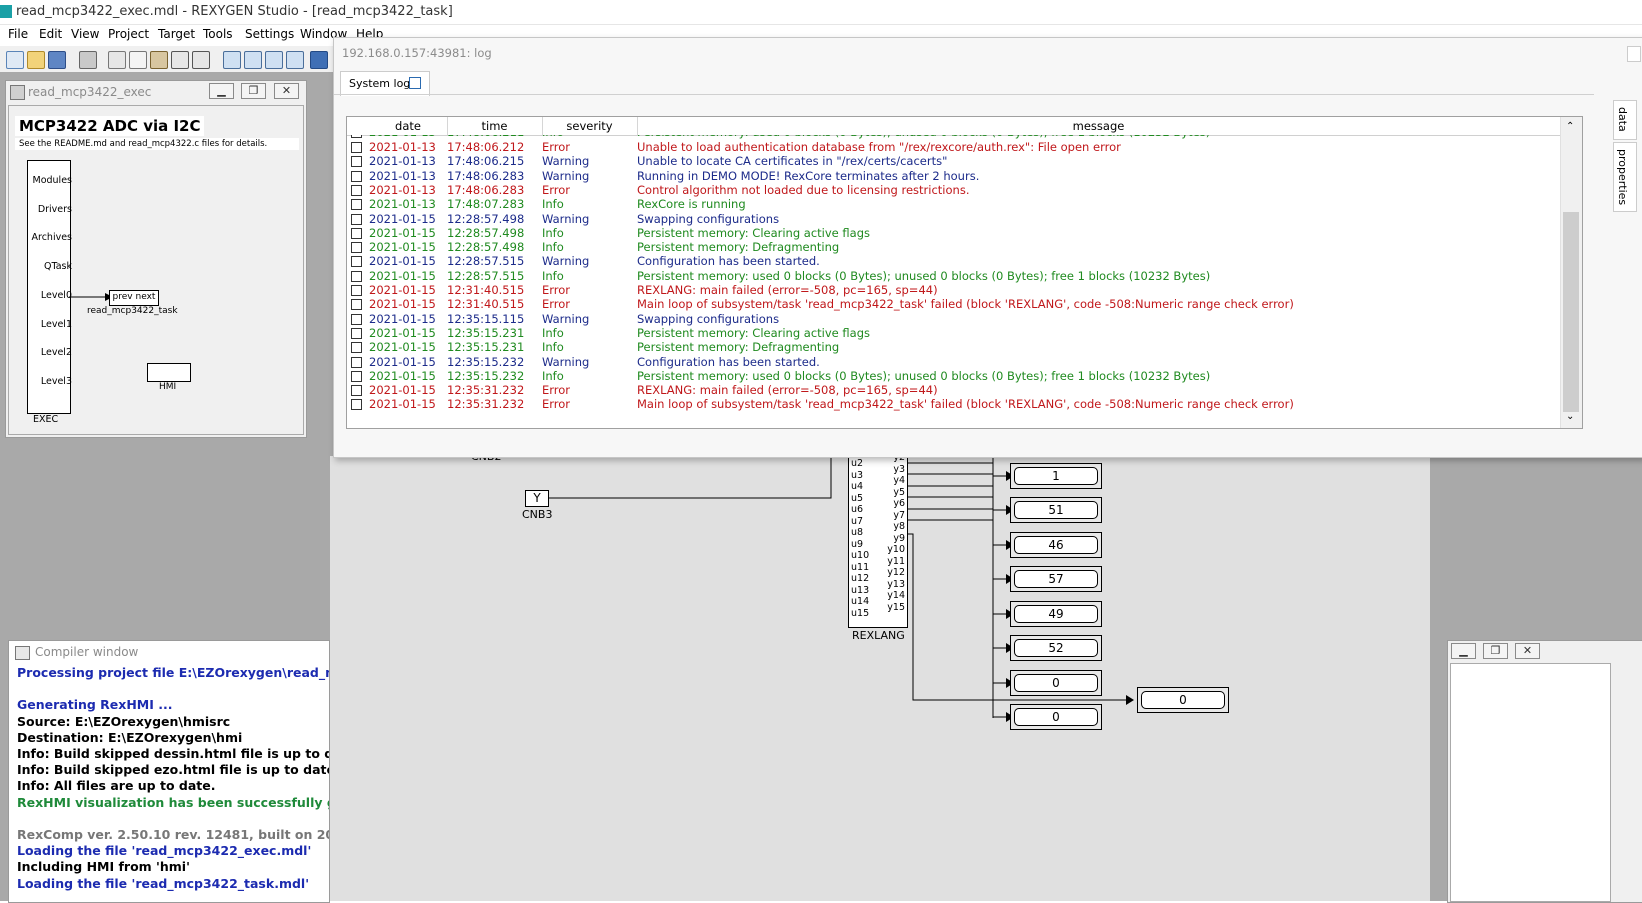  Describe the element at coordinates (1056, 545) in the screenshot. I see `display-2: 46` at that location.